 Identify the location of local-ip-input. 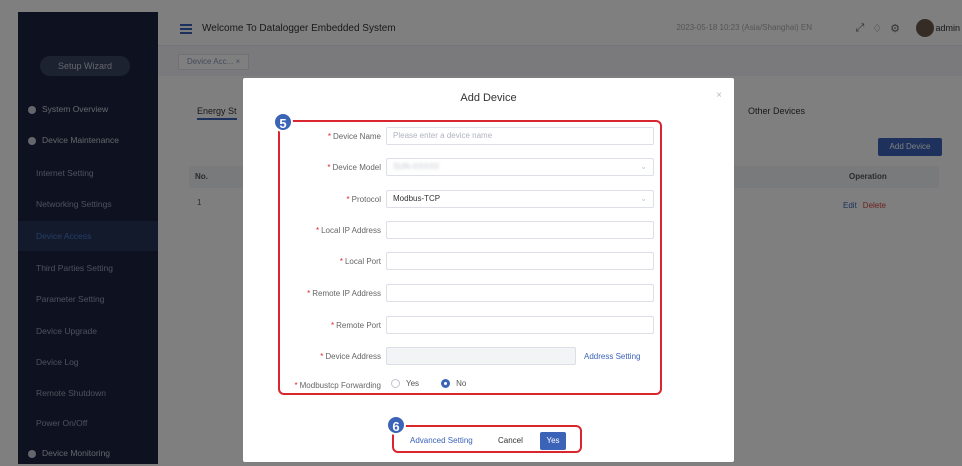
(520, 230).